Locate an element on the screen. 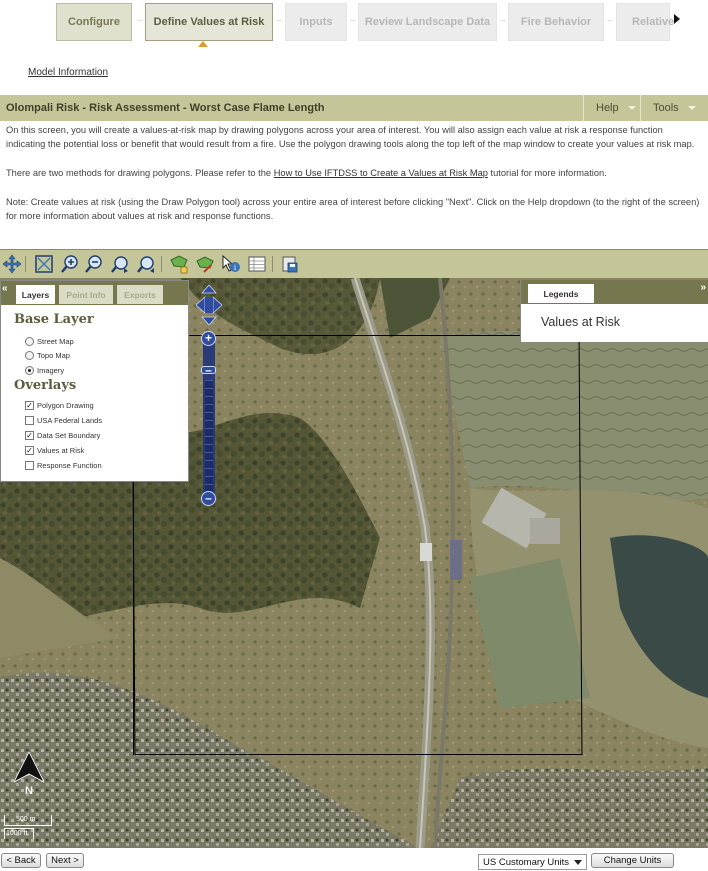  pan-icon is located at coordinates (12, 264).